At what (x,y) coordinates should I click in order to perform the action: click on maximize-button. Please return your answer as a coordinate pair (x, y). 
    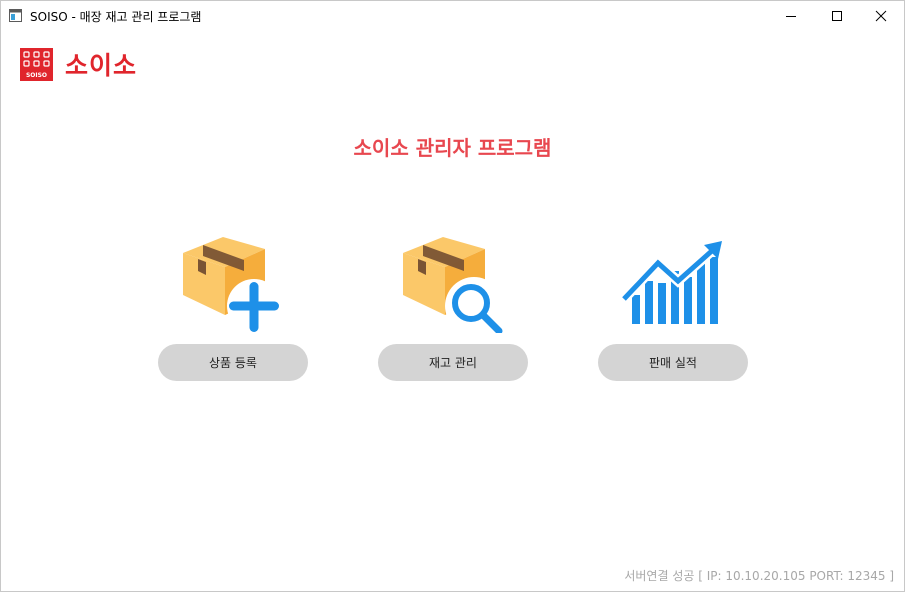
    Looking at the image, I should click on (837, 16).